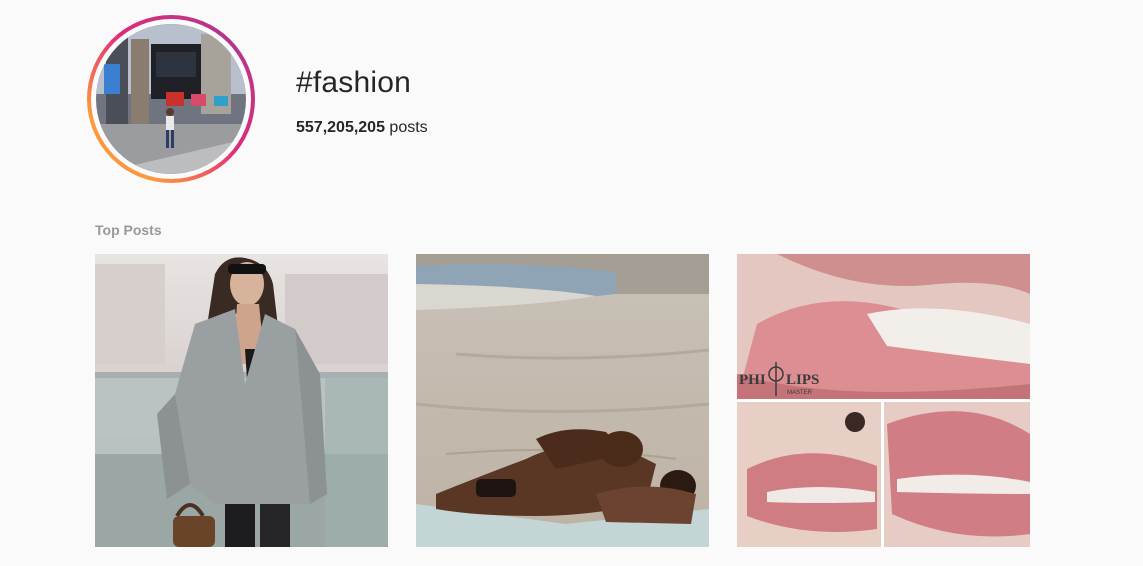  What do you see at coordinates (128, 230) in the screenshot?
I see `top-posts-heading: Top Posts` at bounding box center [128, 230].